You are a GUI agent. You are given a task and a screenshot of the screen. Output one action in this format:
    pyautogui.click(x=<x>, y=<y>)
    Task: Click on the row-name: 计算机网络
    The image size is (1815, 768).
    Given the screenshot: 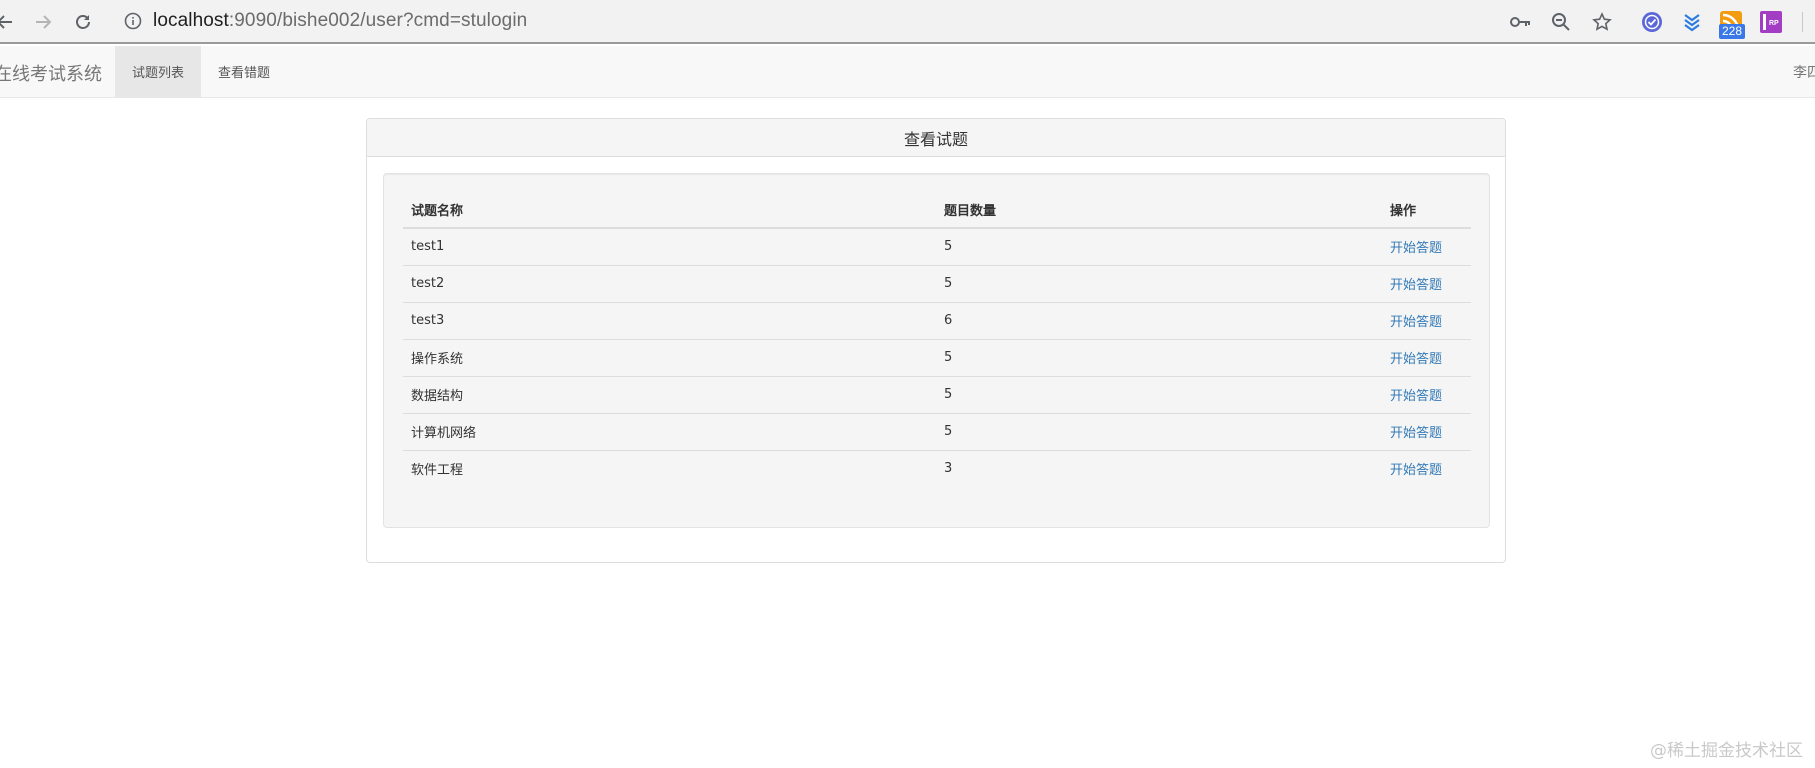 What is the action you would take?
    pyautogui.click(x=669, y=432)
    